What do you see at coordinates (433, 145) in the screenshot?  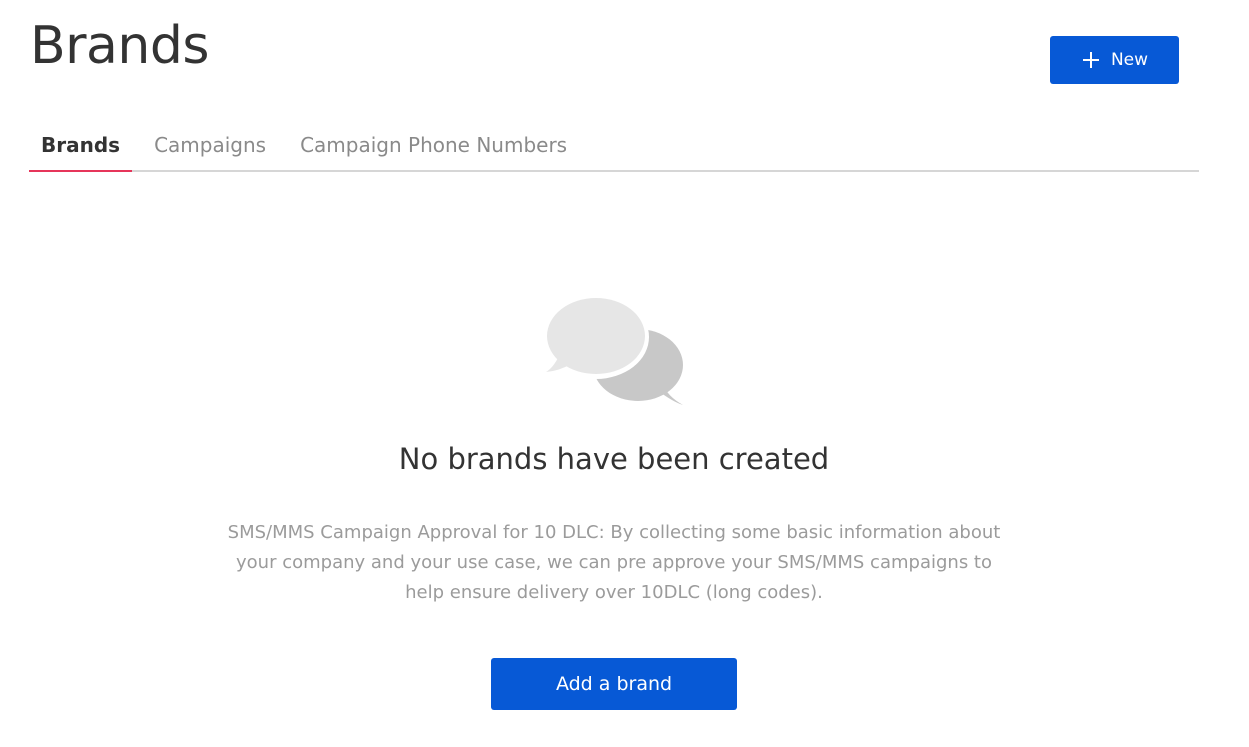 I see `tab-campaign-phone-numbers: Campaign Phone Numbers` at bounding box center [433, 145].